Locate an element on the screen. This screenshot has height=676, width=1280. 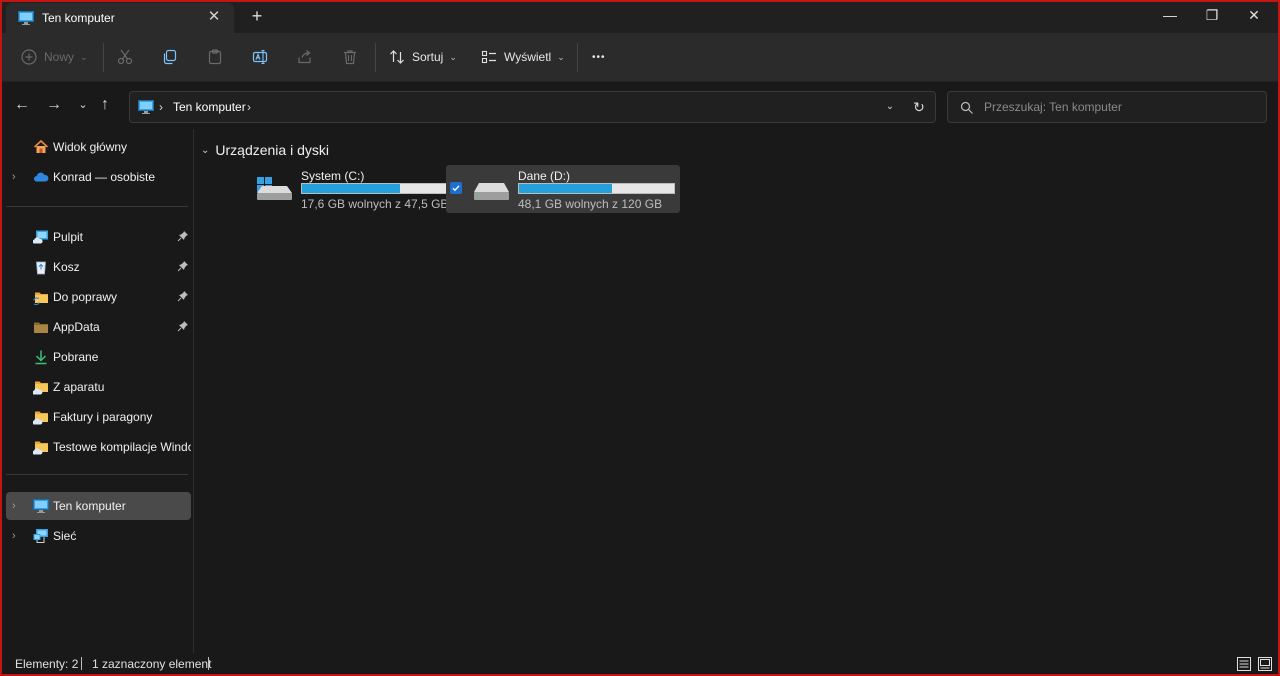
address-row: ← → ⌄ ↑ › Ten komputer › ⌄ ↻ is located at coordinates (640, 105).